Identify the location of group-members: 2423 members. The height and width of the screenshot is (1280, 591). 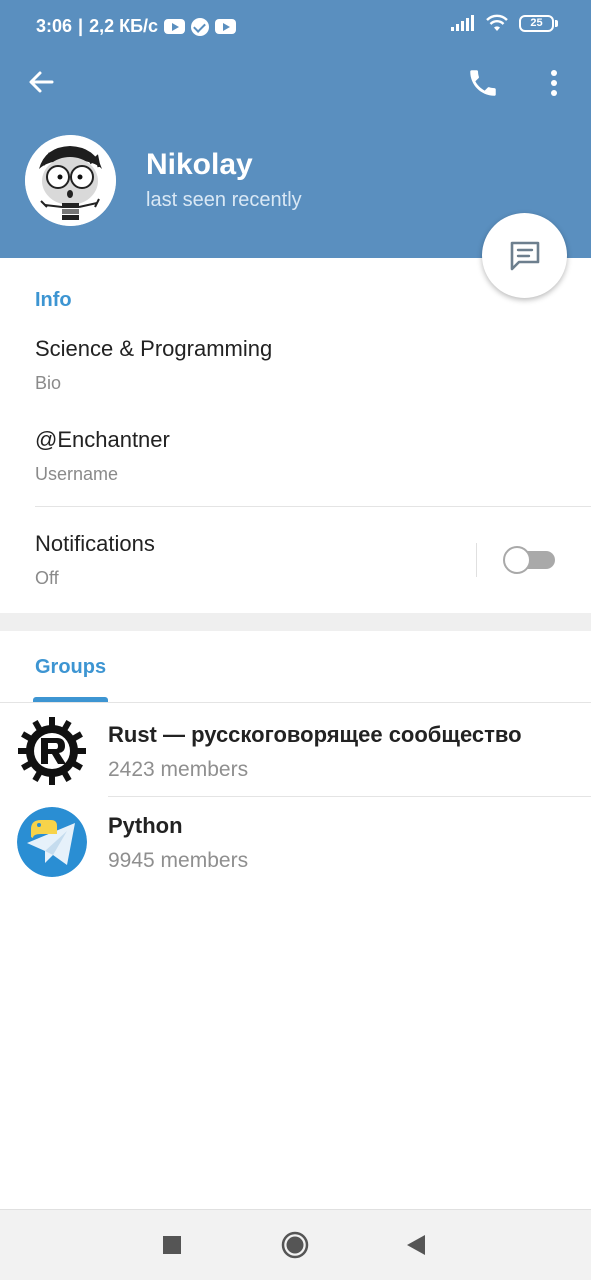
(178, 769).